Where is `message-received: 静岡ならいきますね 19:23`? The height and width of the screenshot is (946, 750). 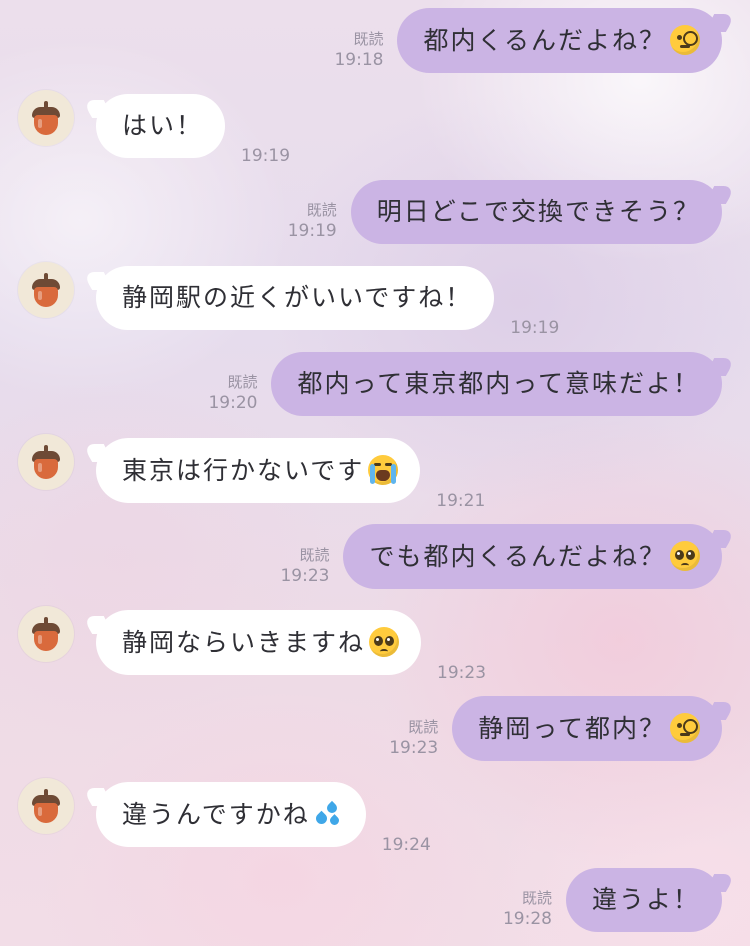 message-received: 静岡ならいきますね 19:23 is located at coordinates (375, 644).